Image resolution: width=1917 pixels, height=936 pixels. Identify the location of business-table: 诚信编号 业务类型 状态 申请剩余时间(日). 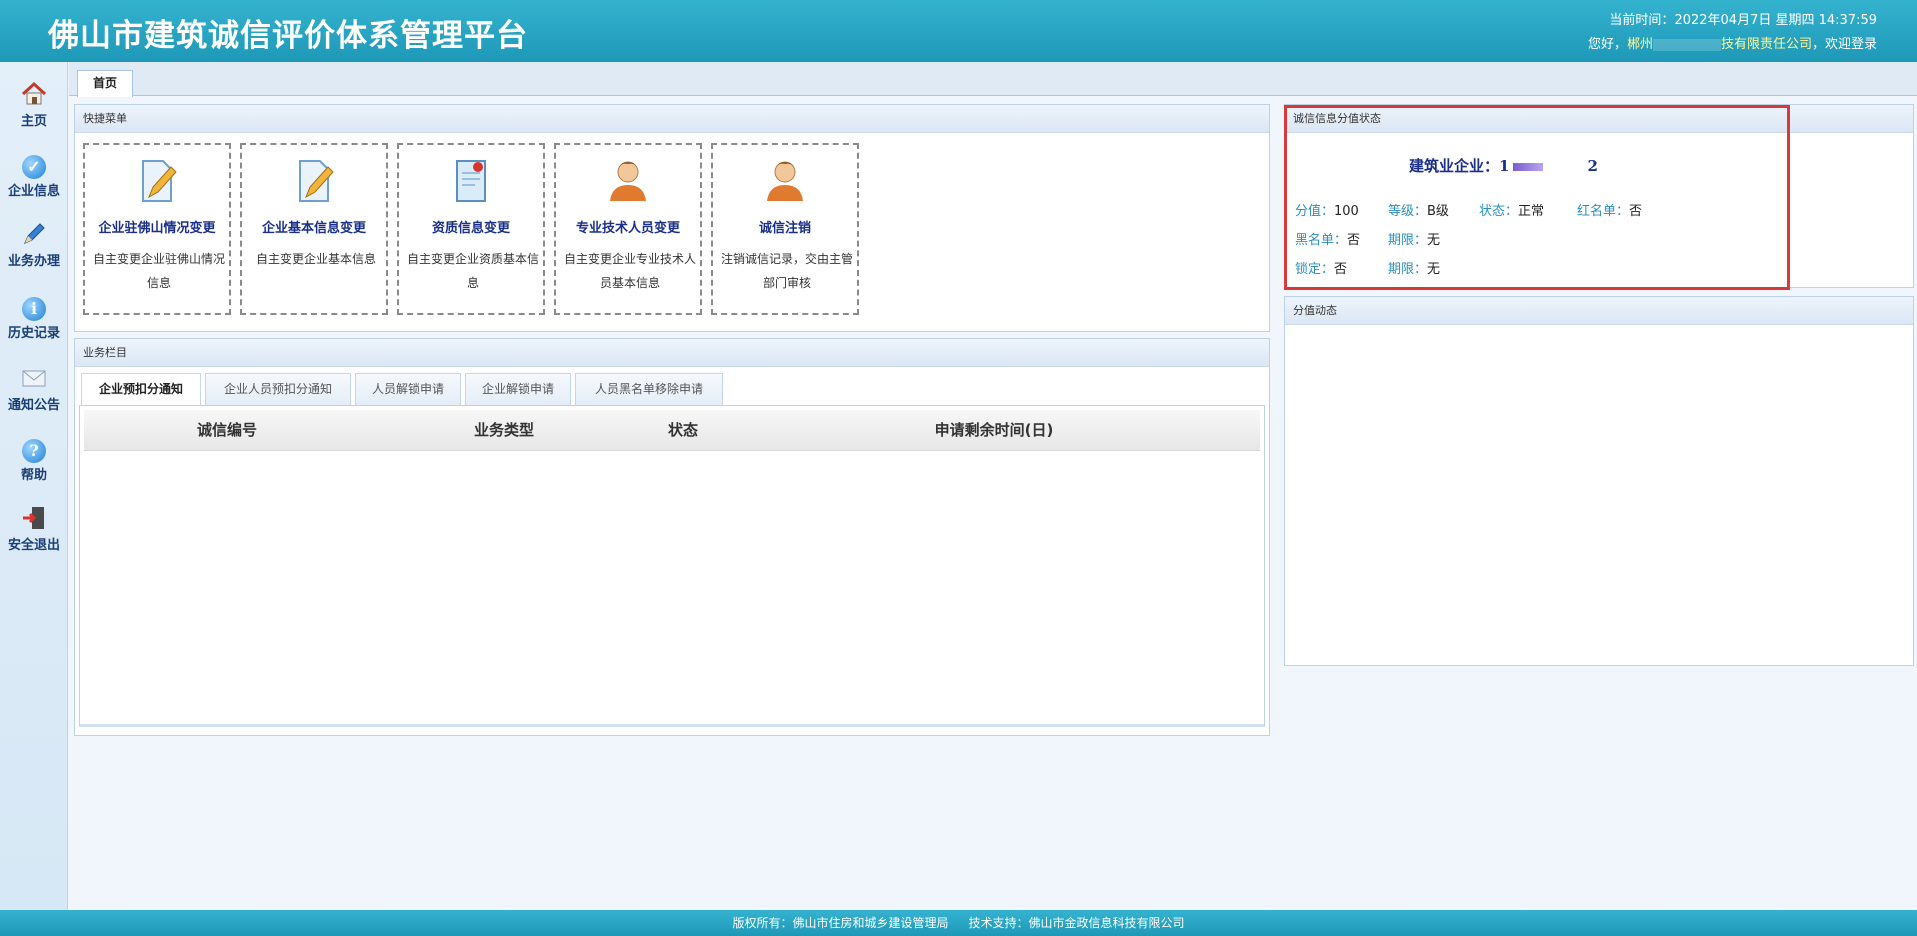
(672, 430).